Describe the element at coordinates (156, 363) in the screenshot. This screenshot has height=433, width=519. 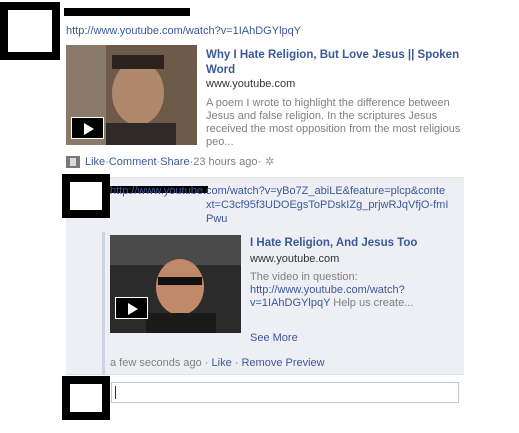
I see `comment-timestamp: a few seconds ago` at that location.